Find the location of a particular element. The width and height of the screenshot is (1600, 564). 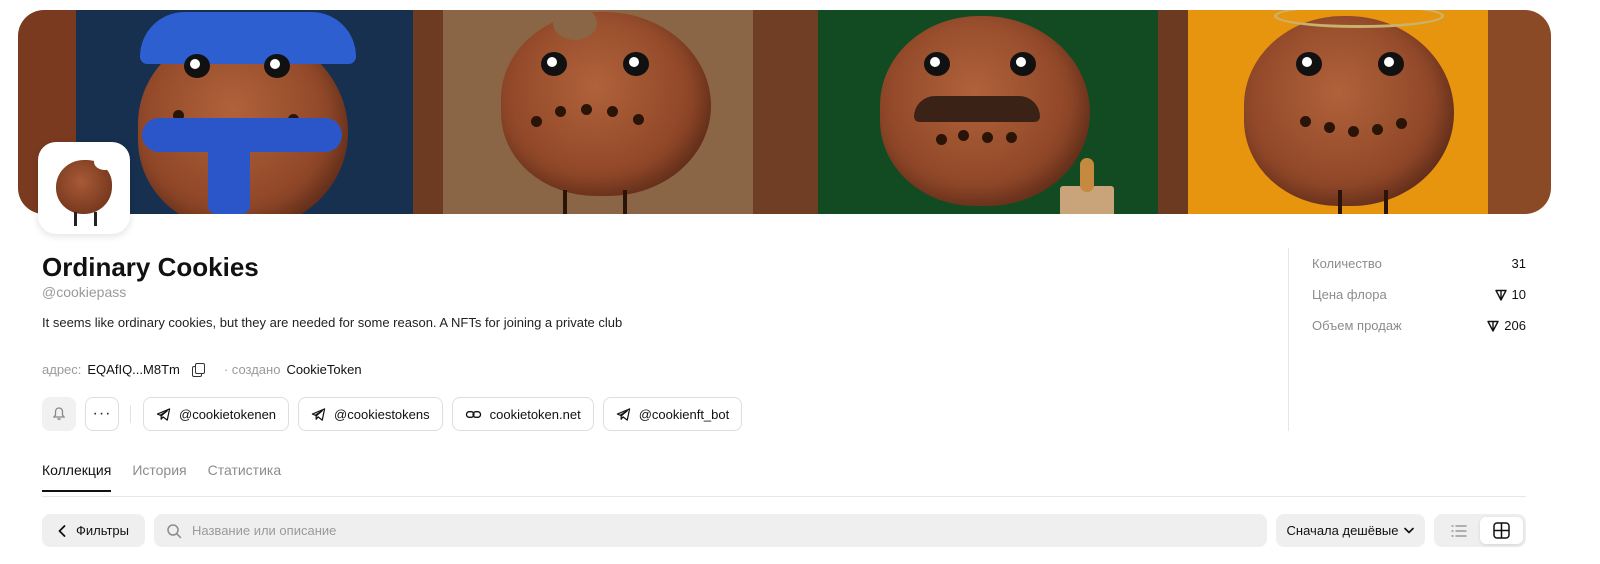

more-icon: ··· is located at coordinates (102, 413).